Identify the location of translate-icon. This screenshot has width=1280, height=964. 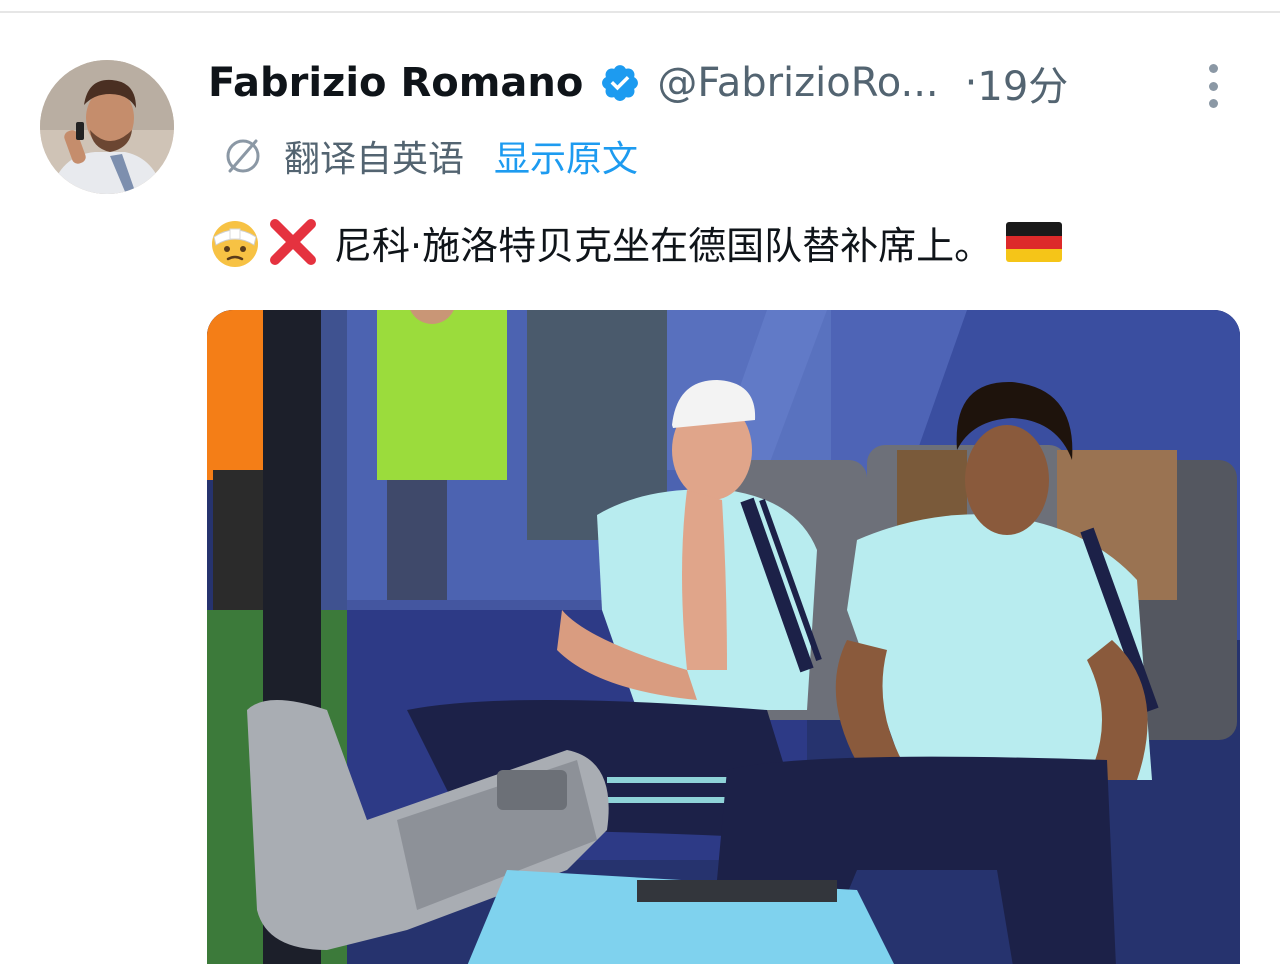
(243, 156).